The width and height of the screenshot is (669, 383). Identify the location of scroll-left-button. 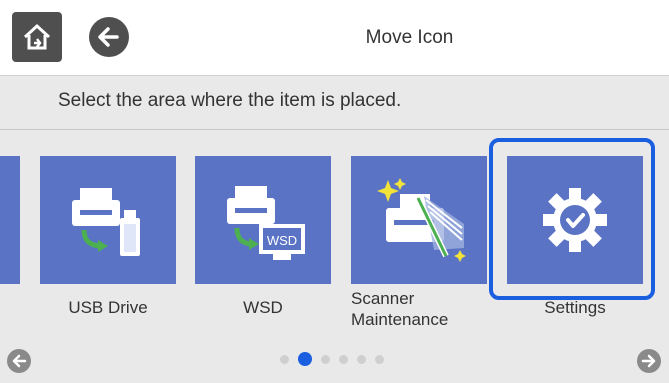
(19, 361).